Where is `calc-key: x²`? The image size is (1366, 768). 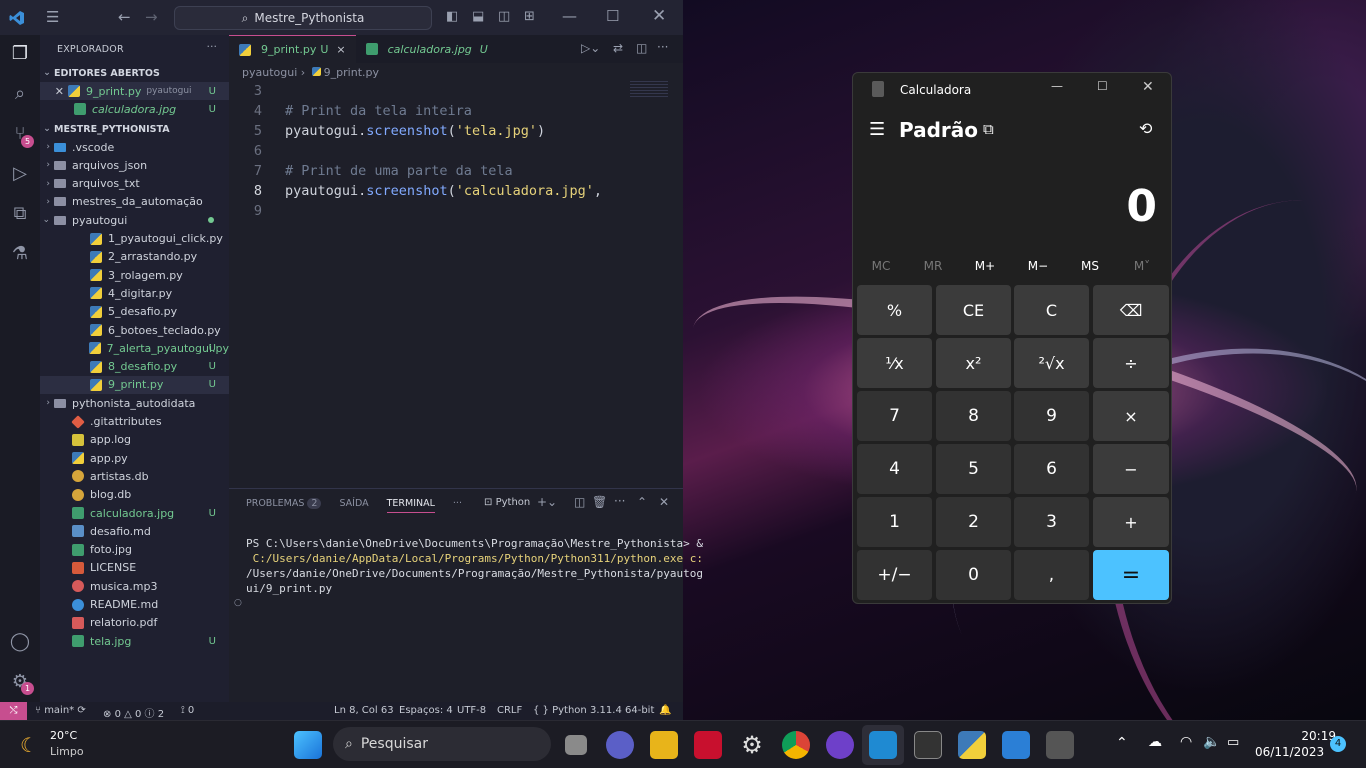
calc-key: x² is located at coordinates (973, 363).